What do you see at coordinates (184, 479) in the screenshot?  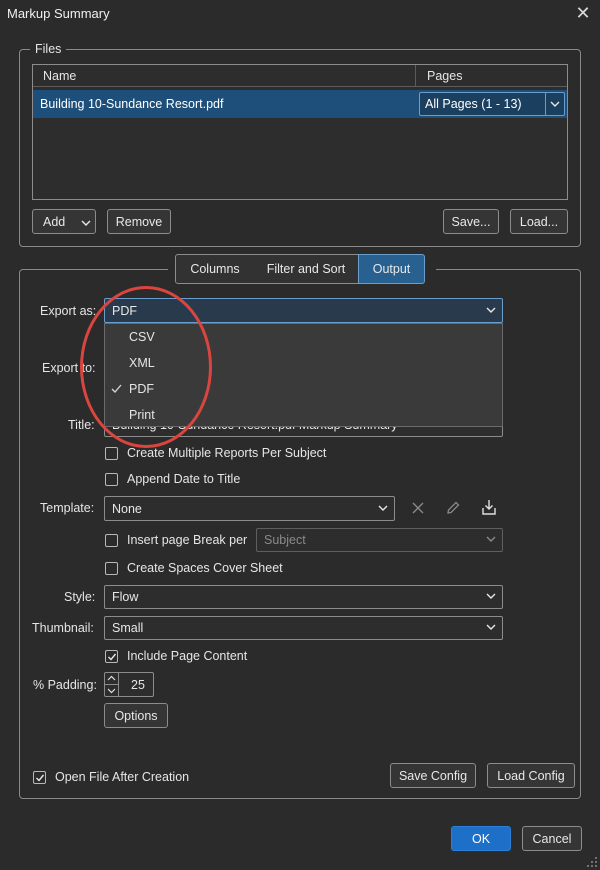 I see `append-date-label: Append Date to Title` at bounding box center [184, 479].